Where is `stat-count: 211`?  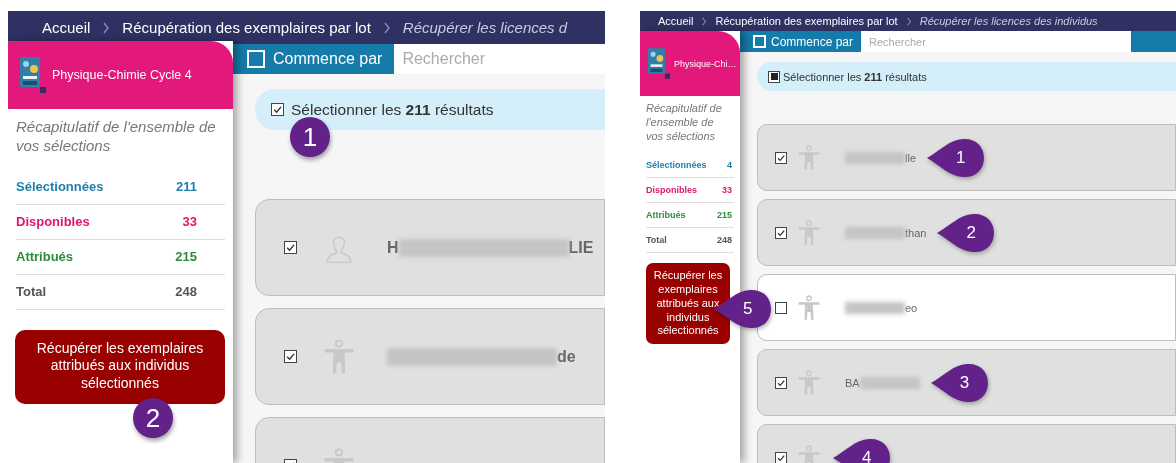 stat-count: 211 is located at coordinates (186, 186).